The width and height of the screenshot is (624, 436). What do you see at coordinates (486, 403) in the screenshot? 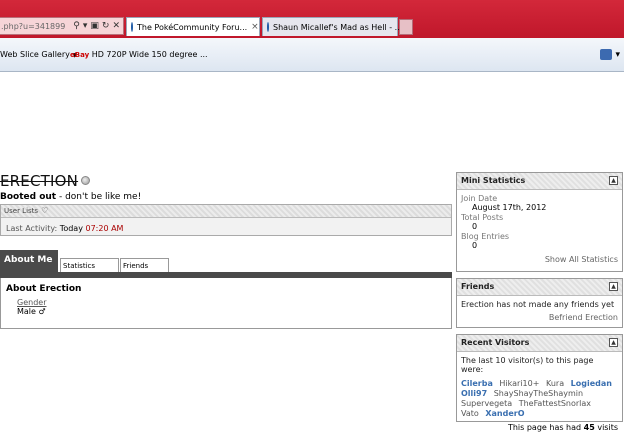
I see `visitor-link: Supervegeta` at bounding box center [486, 403].